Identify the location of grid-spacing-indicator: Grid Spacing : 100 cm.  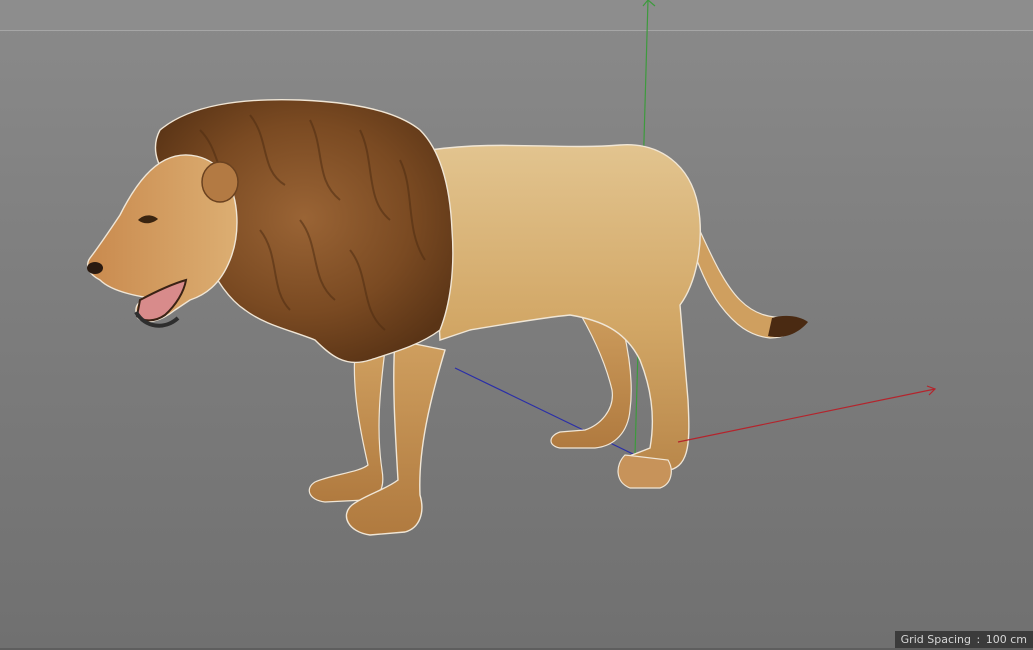
(963, 639).